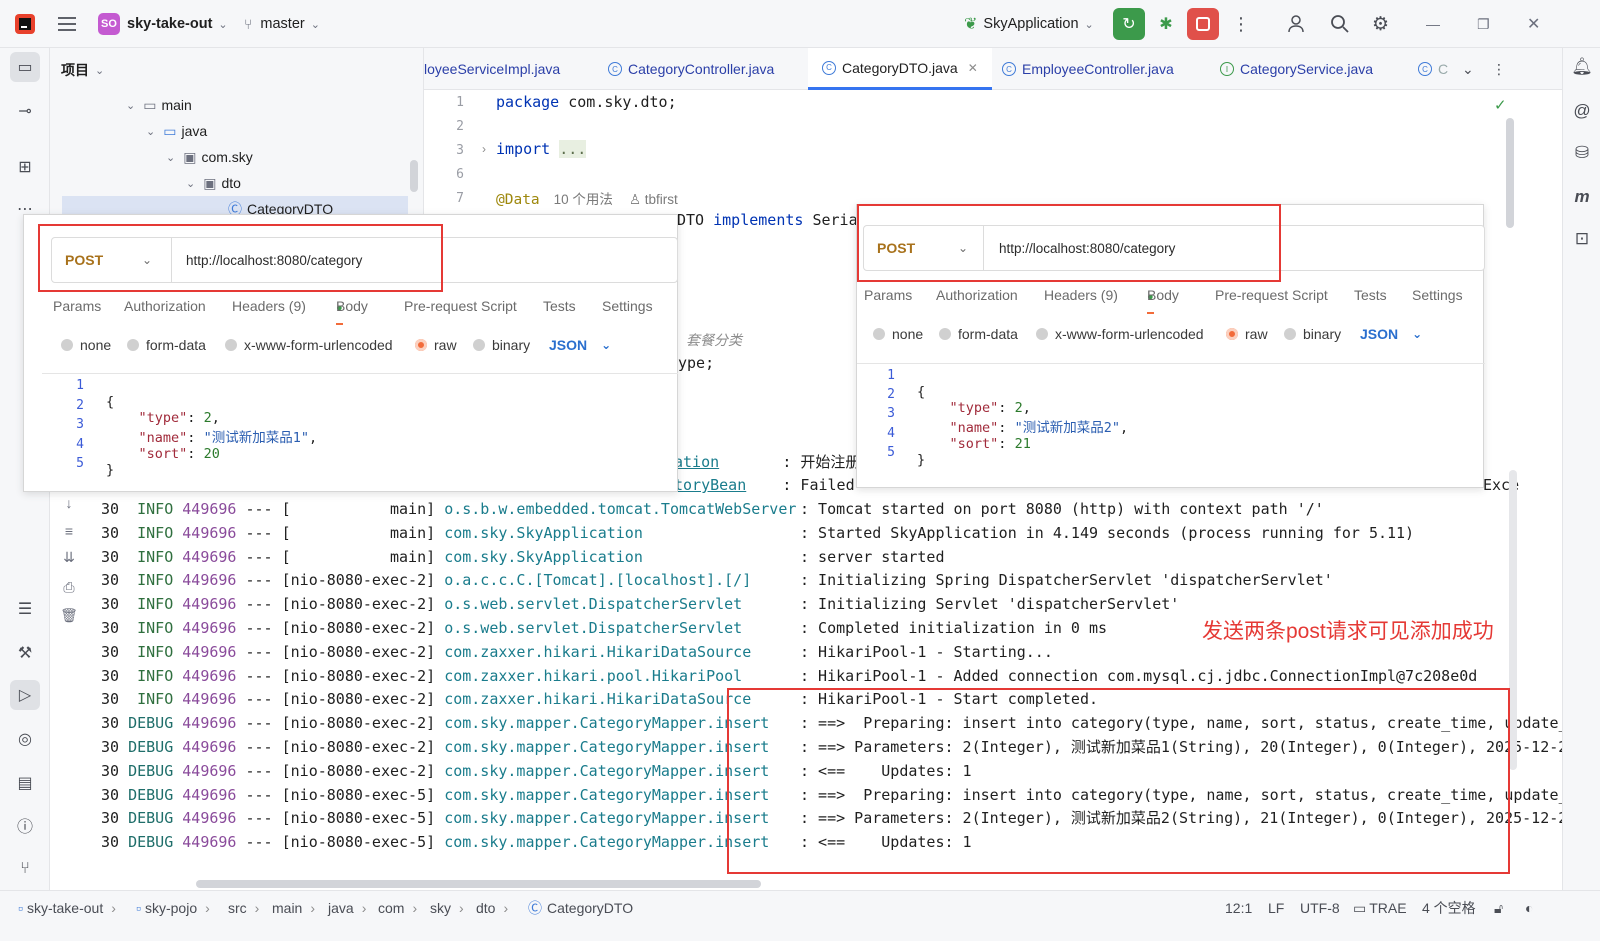 The image size is (1600, 941). Describe the element at coordinates (1276, 908) in the screenshot. I see `line-separator: LF` at that location.